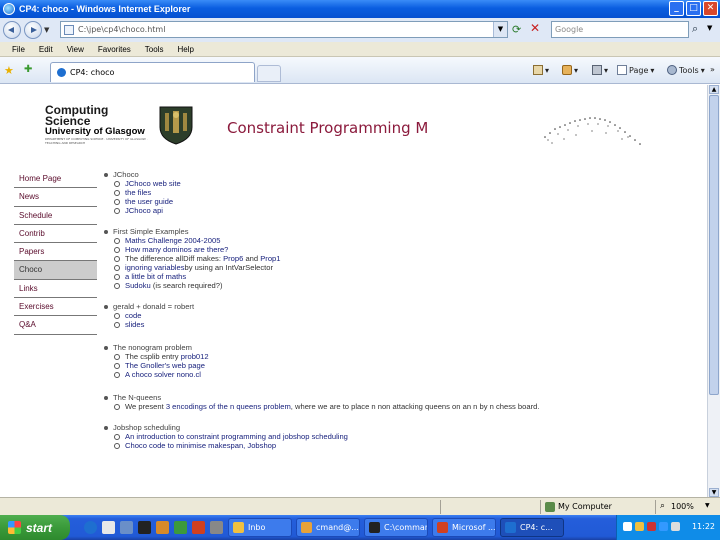 The width and height of the screenshot is (720, 540). I want to click on scroll-down-arrow-icon: ▼, so click(714, 492).